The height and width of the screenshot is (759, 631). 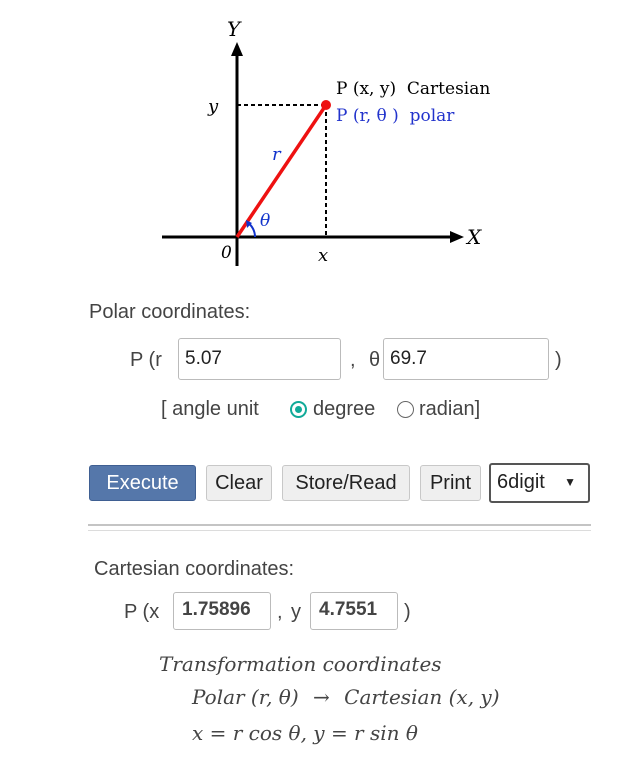 I want to click on section-divider, so click(x=339, y=527).